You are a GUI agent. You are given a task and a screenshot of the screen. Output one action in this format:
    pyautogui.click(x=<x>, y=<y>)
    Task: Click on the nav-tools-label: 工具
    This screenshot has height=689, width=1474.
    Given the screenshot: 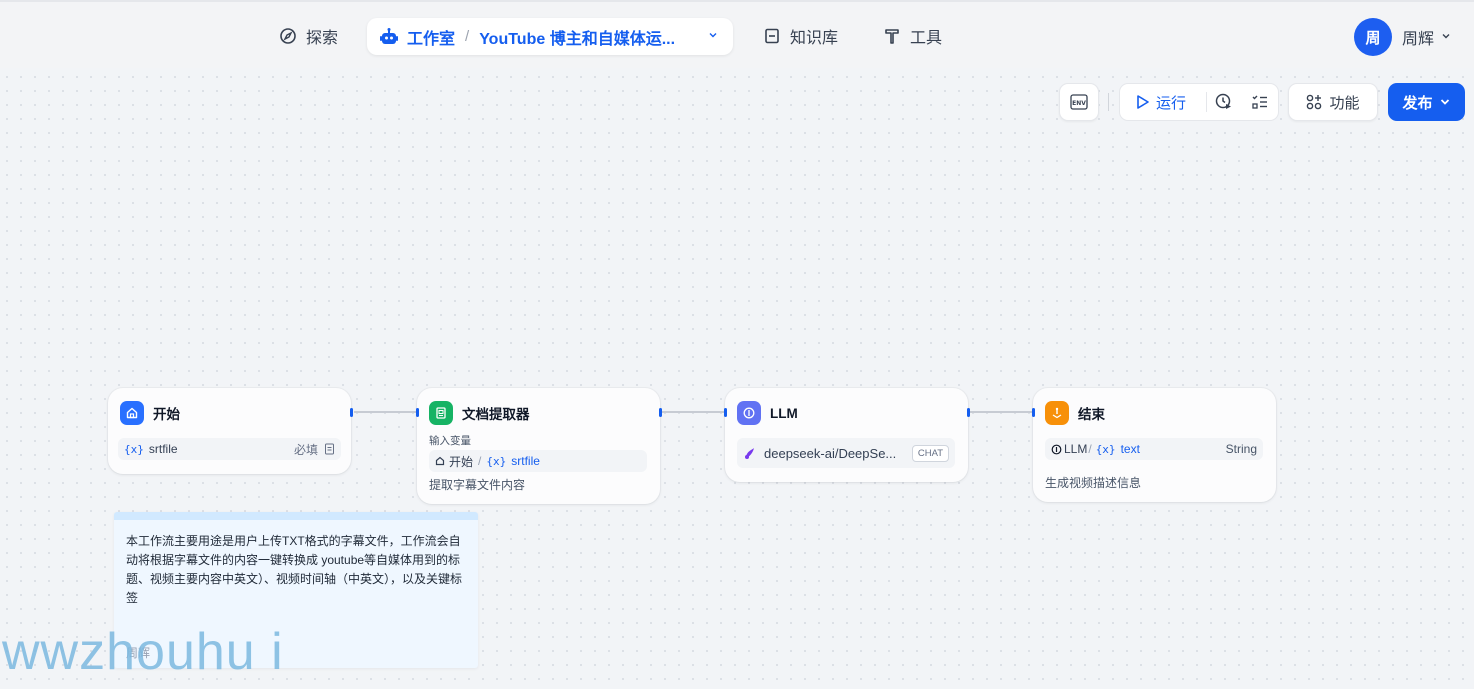 What is the action you would take?
    pyautogui.click(x=926, y=38)
    